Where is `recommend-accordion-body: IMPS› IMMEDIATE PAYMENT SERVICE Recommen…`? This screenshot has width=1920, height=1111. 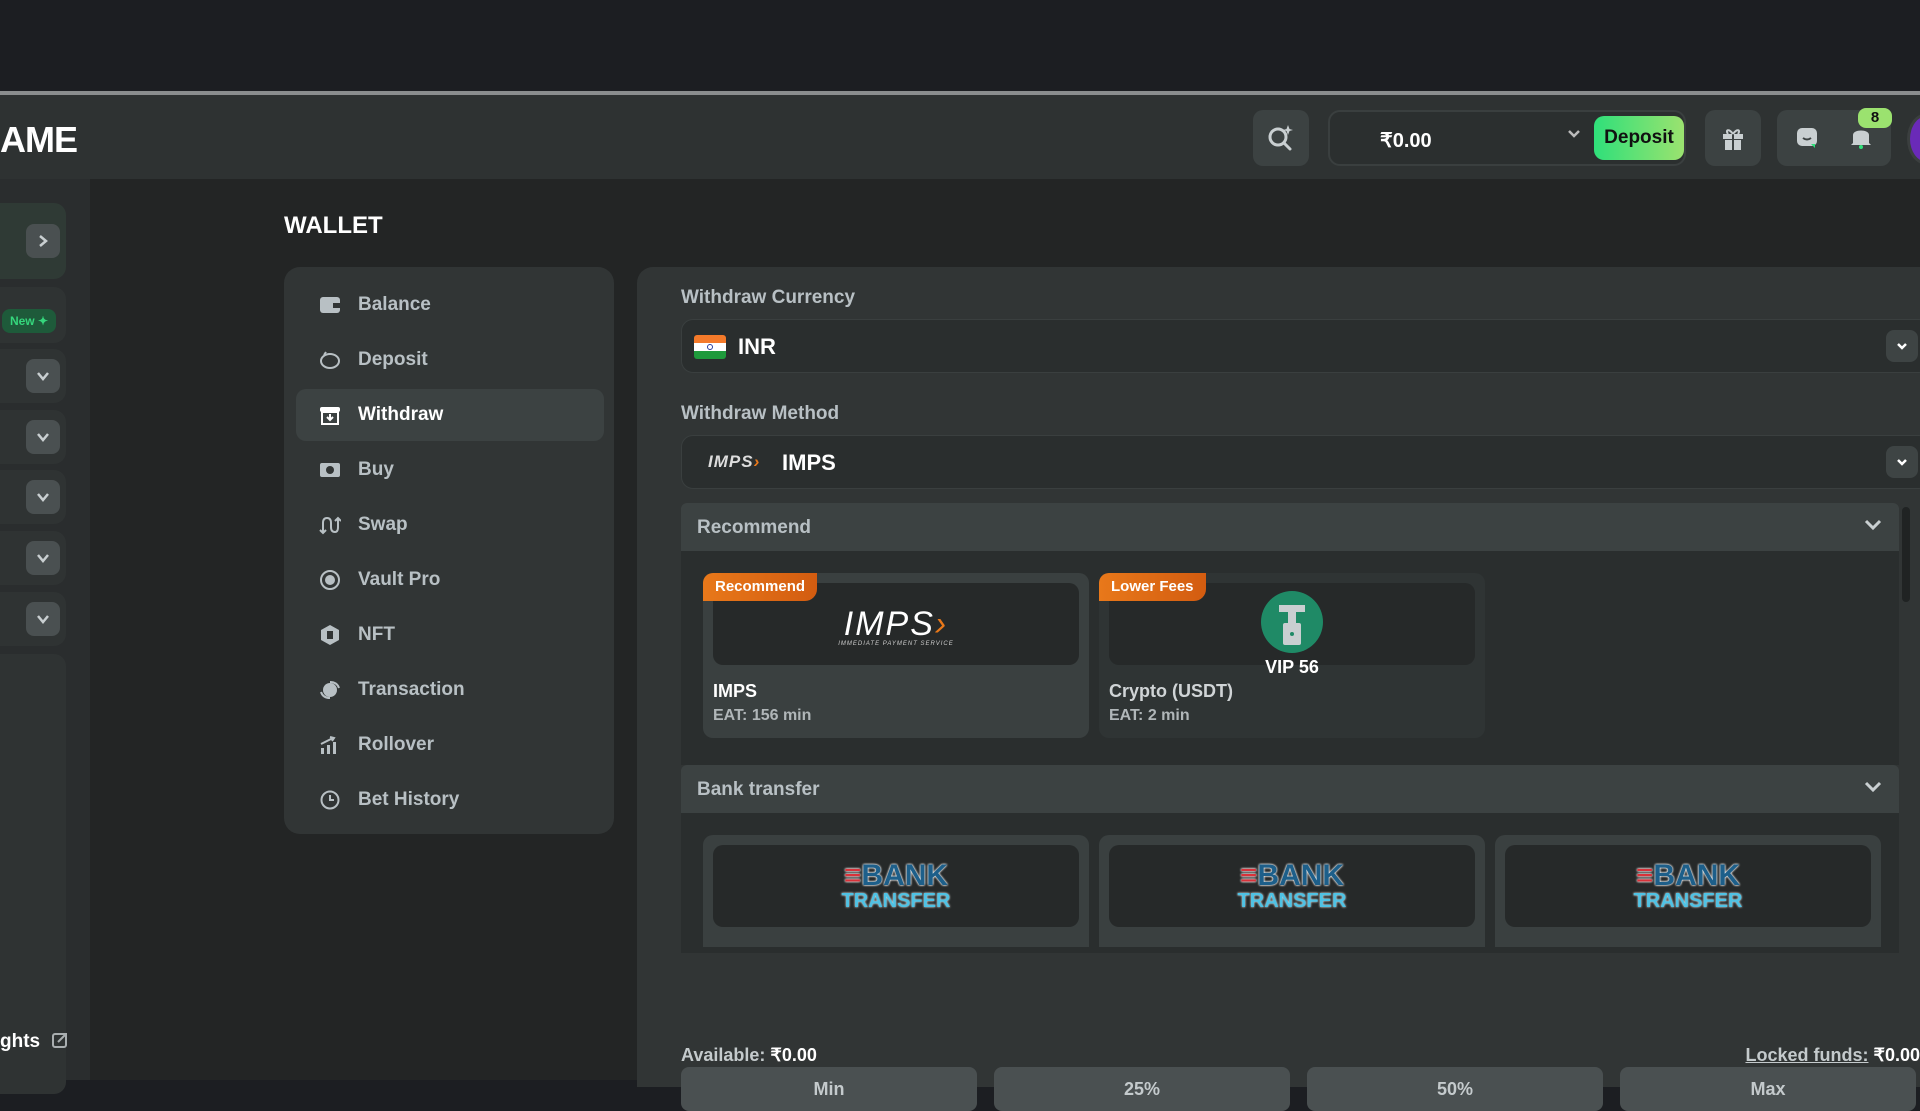 recommend-accordion-body: IMPS› IMMEDIATE PAYMENT SERVICE Recommen… is located at coordinates (1290, 658).